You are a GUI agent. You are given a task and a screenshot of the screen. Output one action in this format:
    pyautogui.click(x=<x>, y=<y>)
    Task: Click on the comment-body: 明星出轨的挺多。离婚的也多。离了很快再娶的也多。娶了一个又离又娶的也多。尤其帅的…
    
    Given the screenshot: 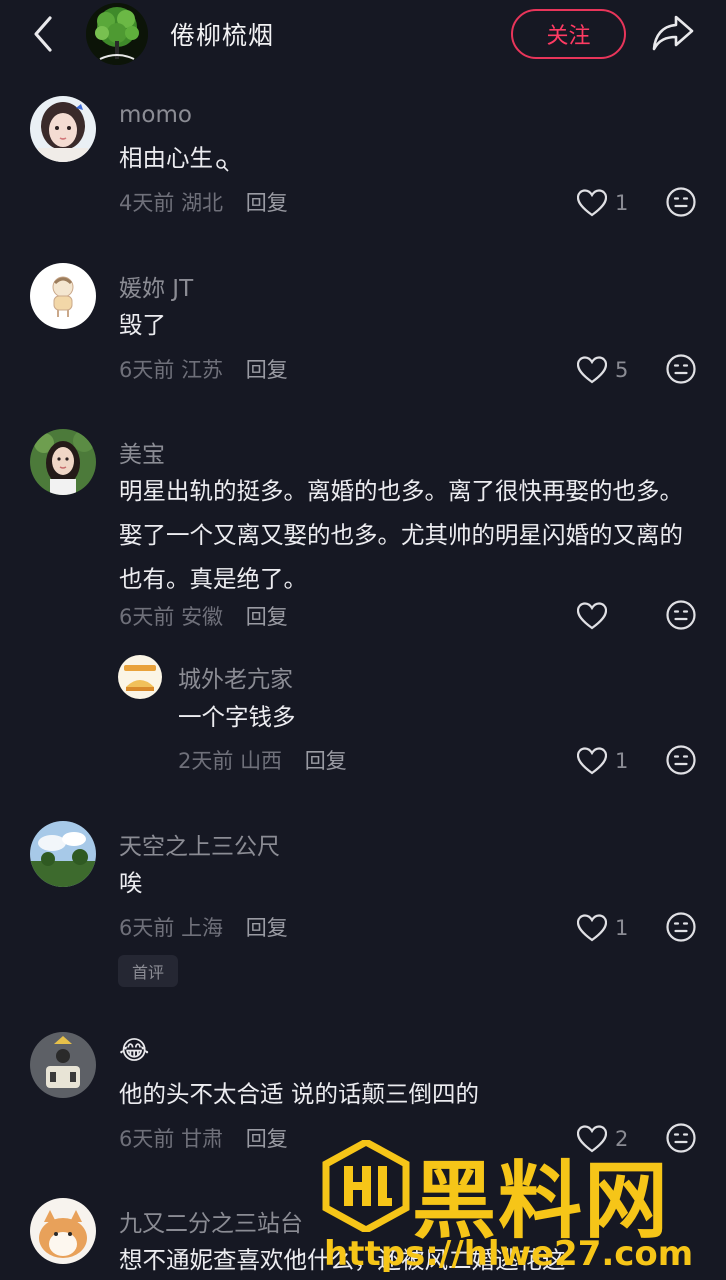 What is the action you would take?
    pyautogui.click(x=401, y=535)
    